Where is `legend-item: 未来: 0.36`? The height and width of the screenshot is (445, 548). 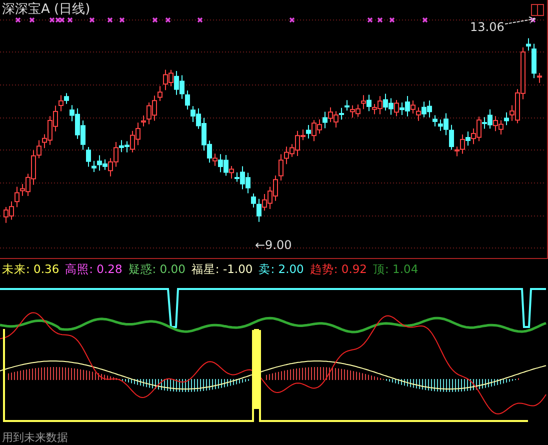
legend-item: 未来: 0.36 is located at coordinates (31, 269).